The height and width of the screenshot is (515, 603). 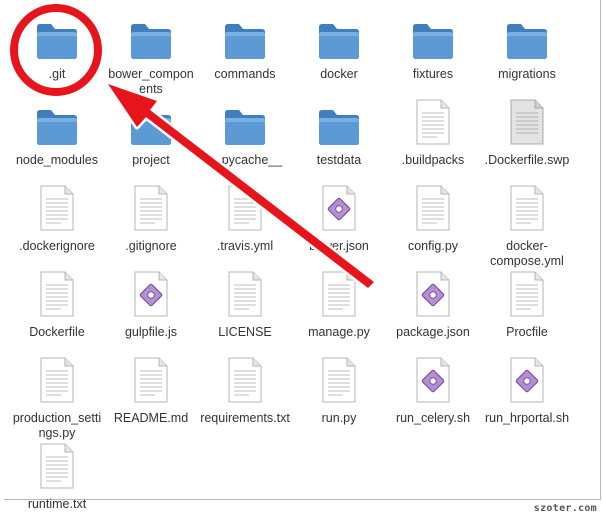 What do you see at coordinates (565, 508) in the screenshot?
I see `watermark: szoter.com` at bounding box center [565, 508].